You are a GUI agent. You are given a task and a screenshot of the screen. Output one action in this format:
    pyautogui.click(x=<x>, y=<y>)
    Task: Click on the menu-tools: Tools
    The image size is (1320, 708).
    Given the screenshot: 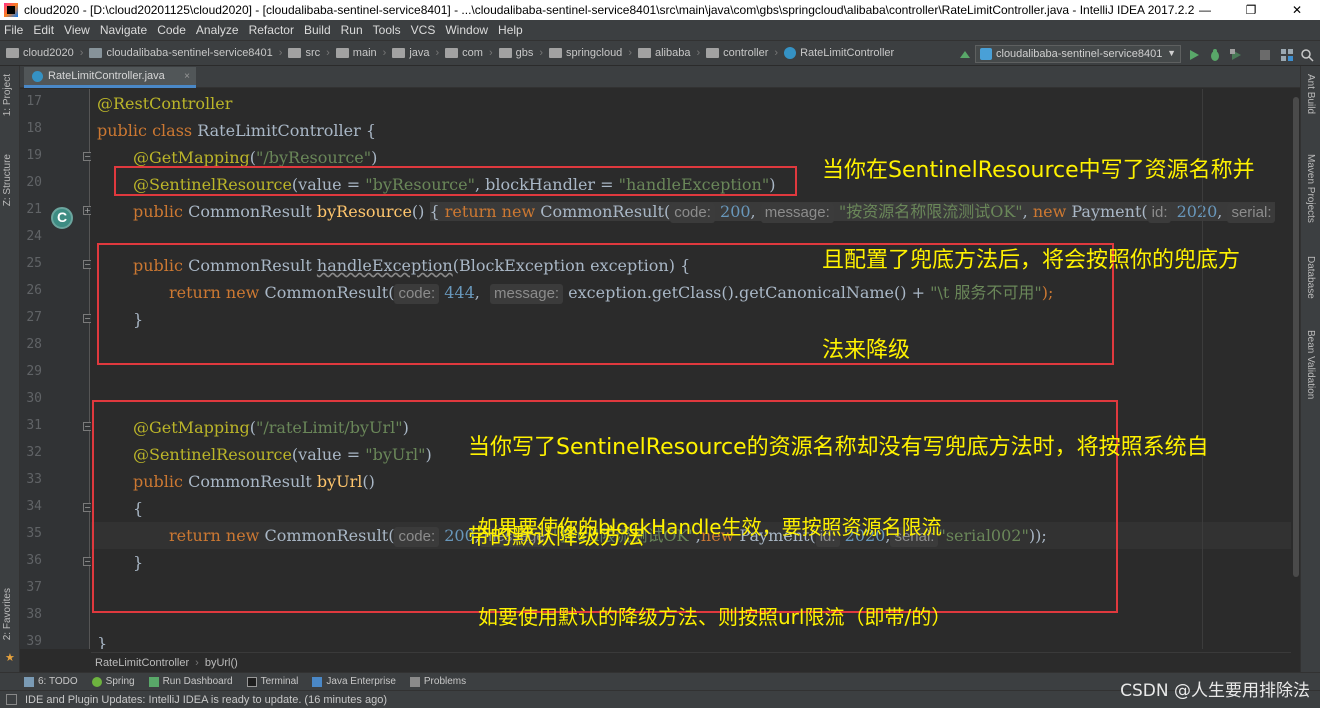 What is the action you would take?
    pyautogui.click(x=387, y=30)
    